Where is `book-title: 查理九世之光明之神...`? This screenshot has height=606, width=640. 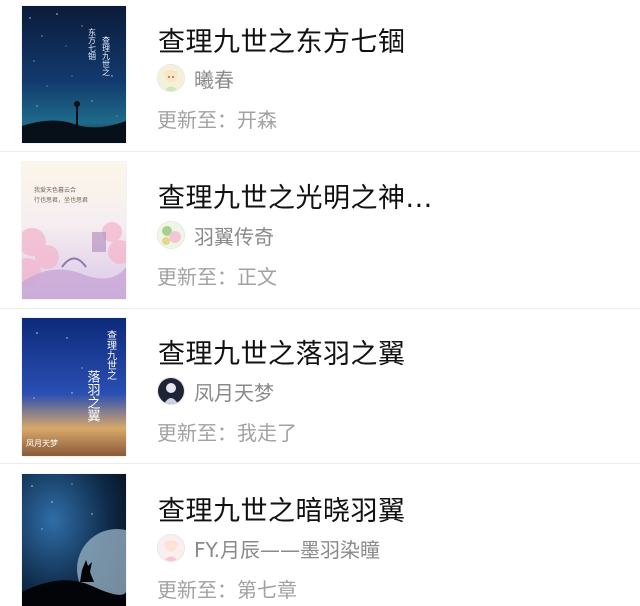 book-title: 查理九世之光明之神... is located at coordinates (295, 195).